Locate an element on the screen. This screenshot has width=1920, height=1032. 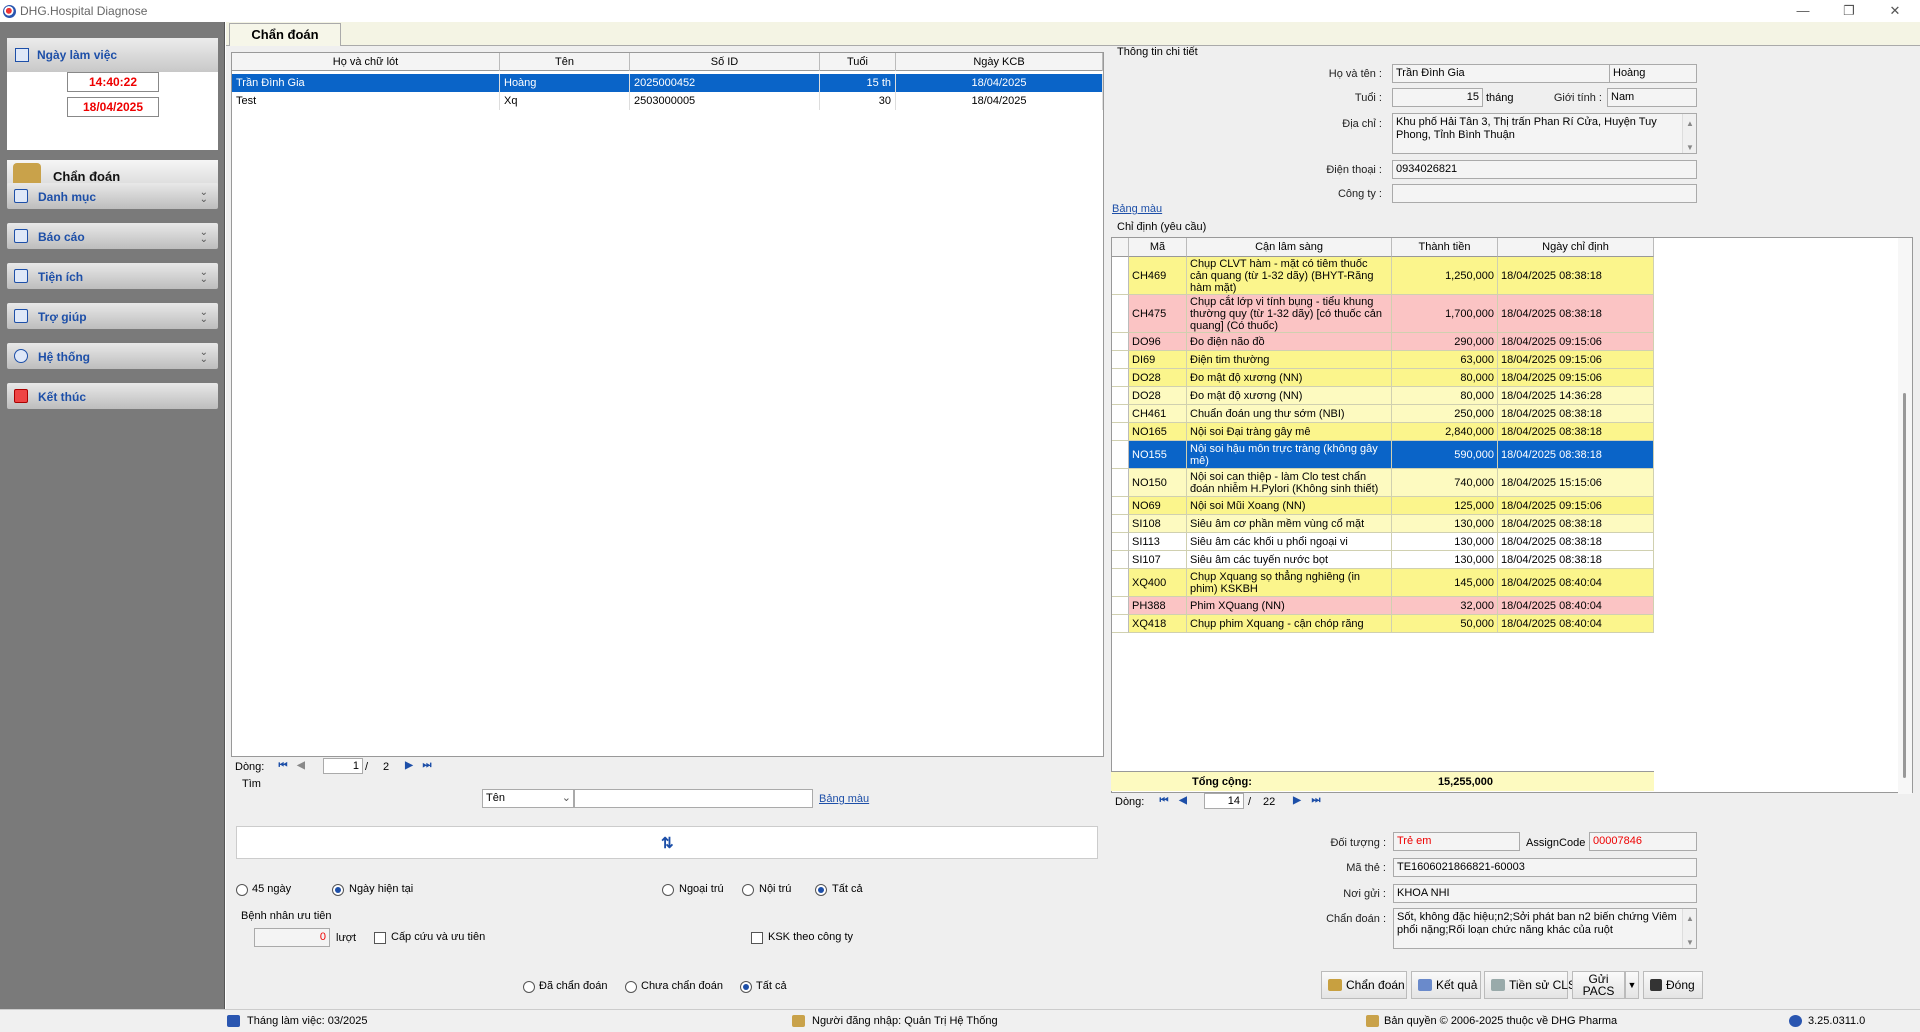
col-header: Tên is located at coordinates (565, 62).